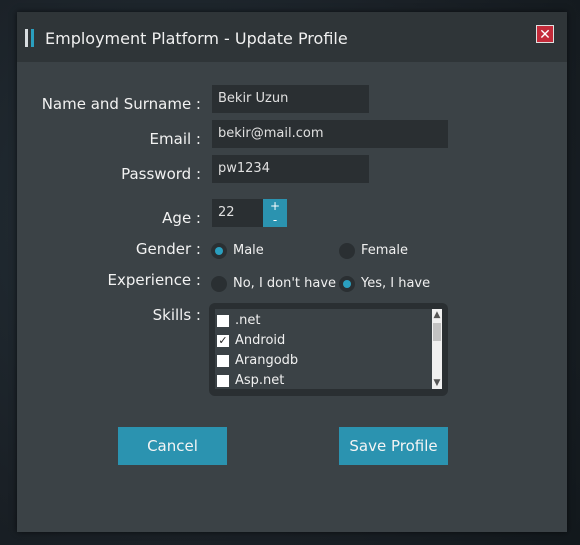  Describe the element at coordinates (437, 315) in the screenshot. I see `scroll-up-icon: ▲` at that location.